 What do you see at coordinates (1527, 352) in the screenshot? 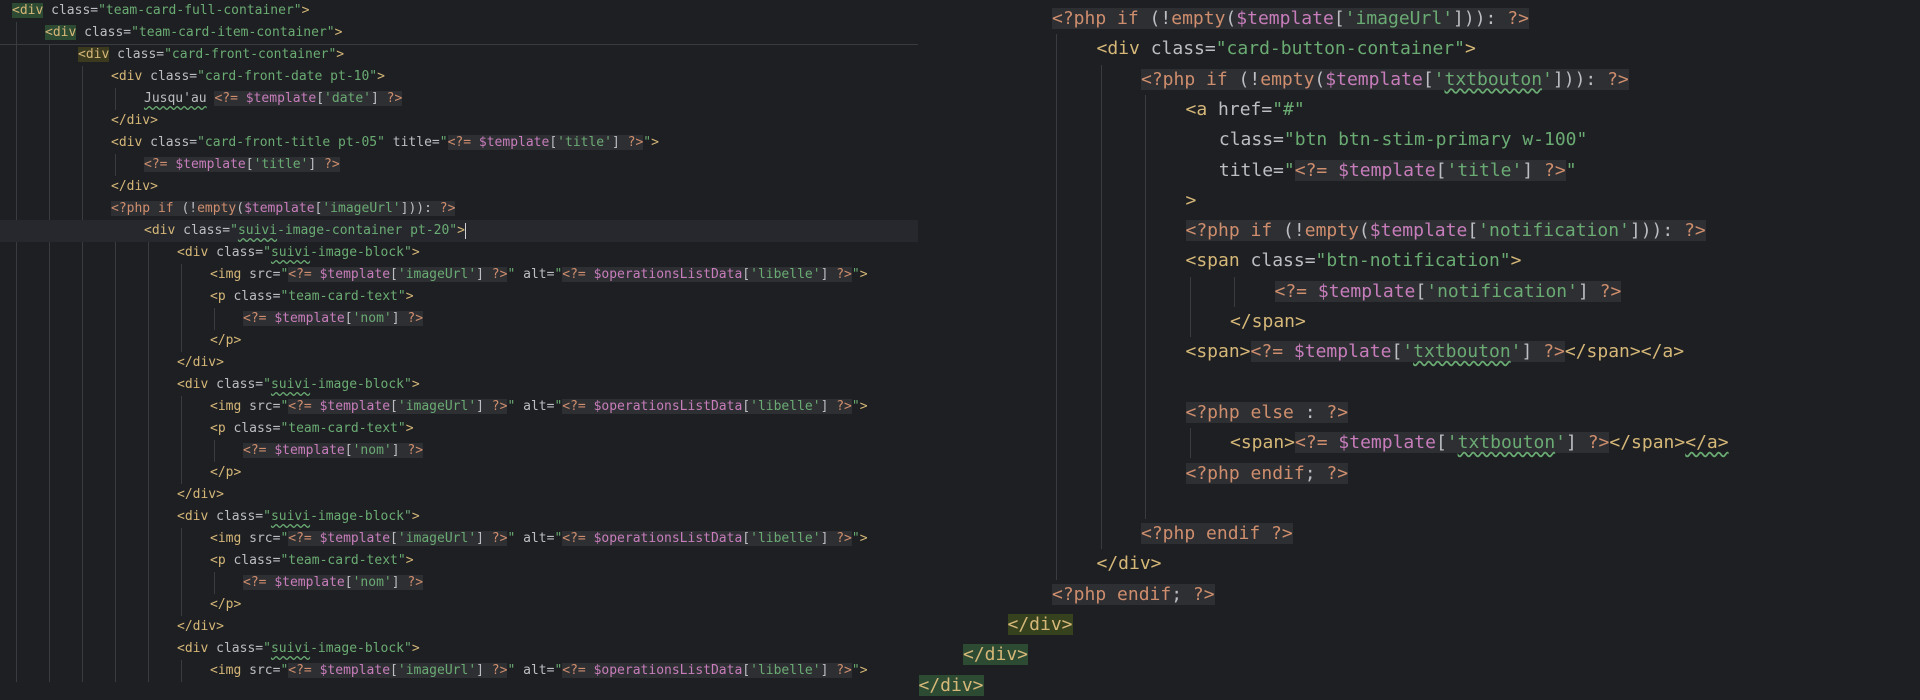
I see `code-token: ]` at bounding box center [1527, 352].